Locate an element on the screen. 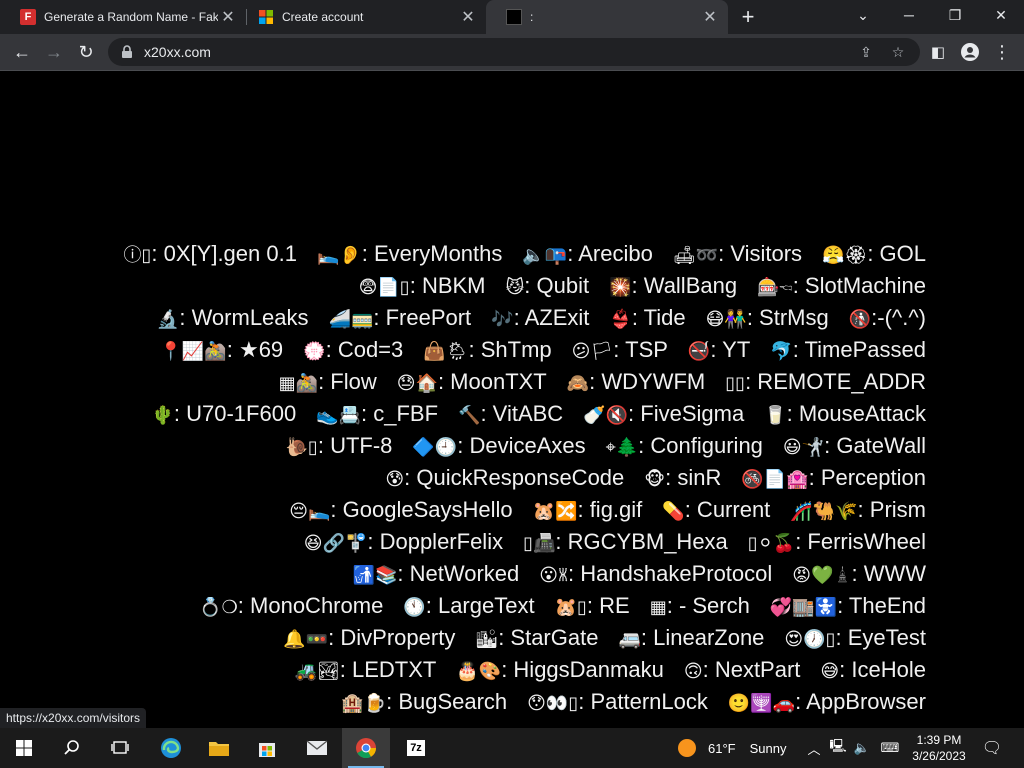  emoji-link: 😕🏳: TSP is located at coordinates (620, 349).